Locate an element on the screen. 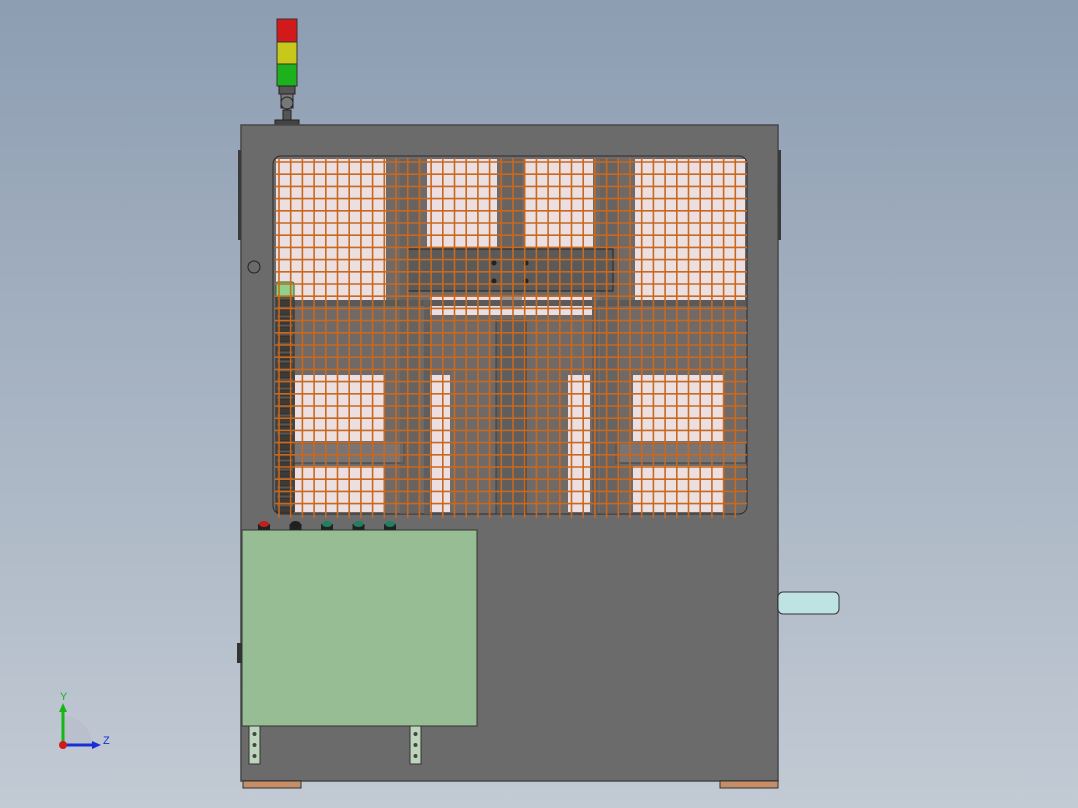 The image size is (1078, 808). foot-left is located at coordinates (272, 784).